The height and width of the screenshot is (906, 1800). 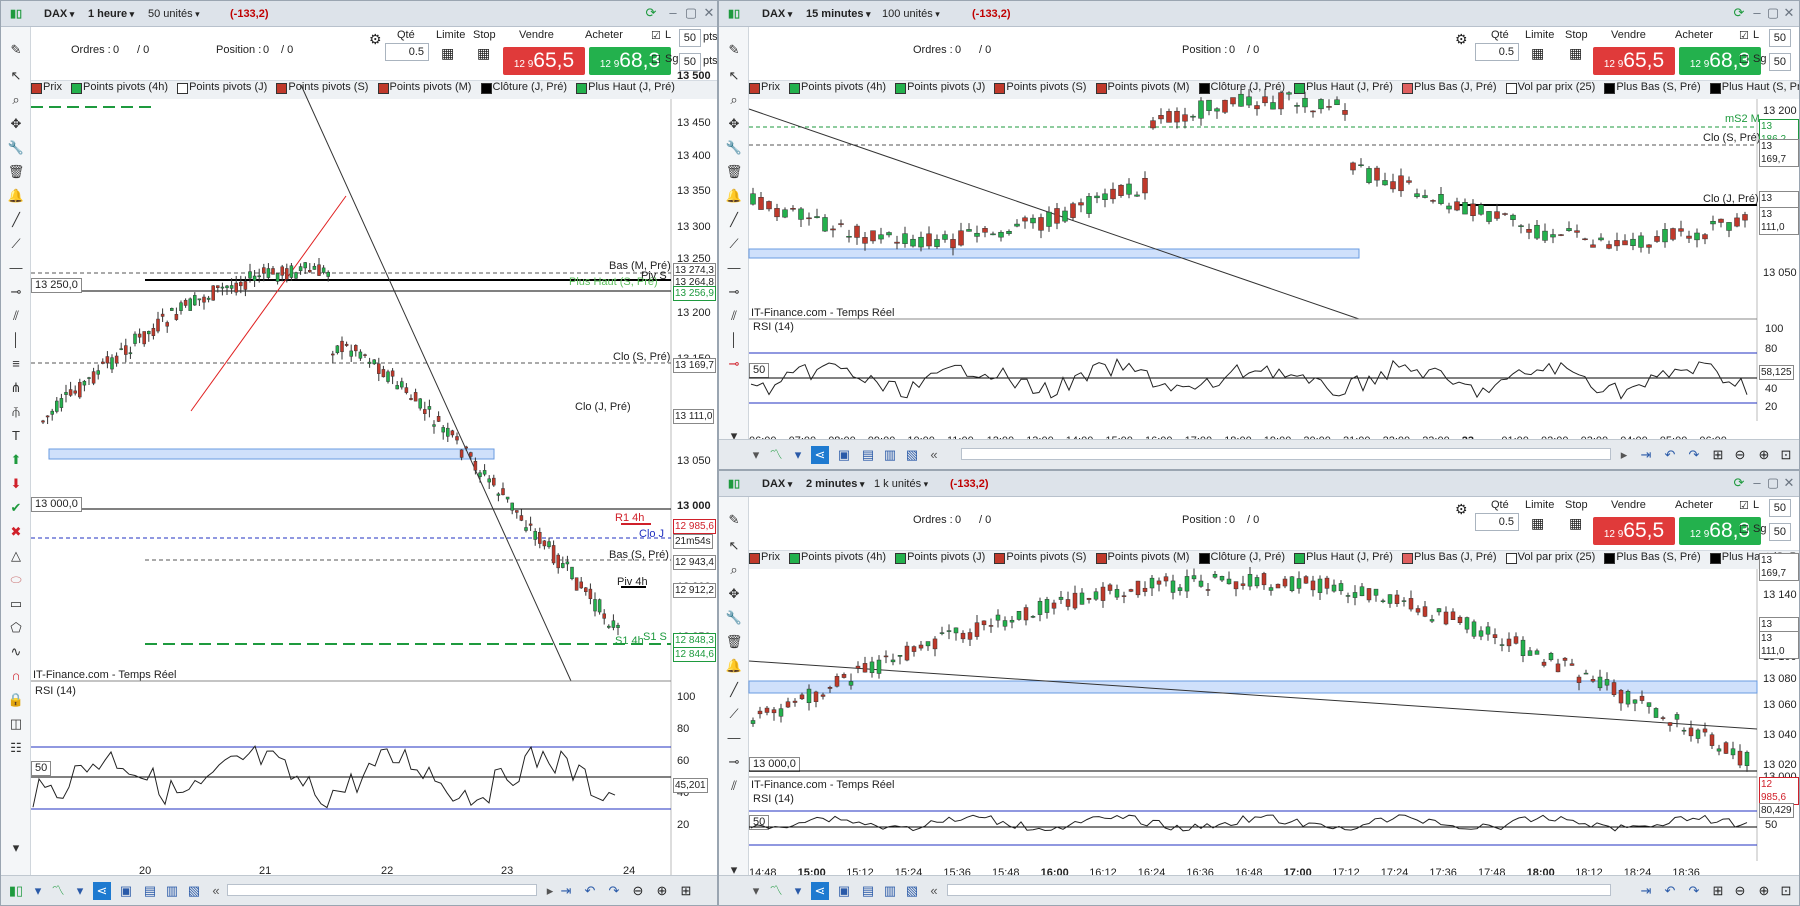 I want to click on limit-icon: ▦, so click(x=1537, y=523).